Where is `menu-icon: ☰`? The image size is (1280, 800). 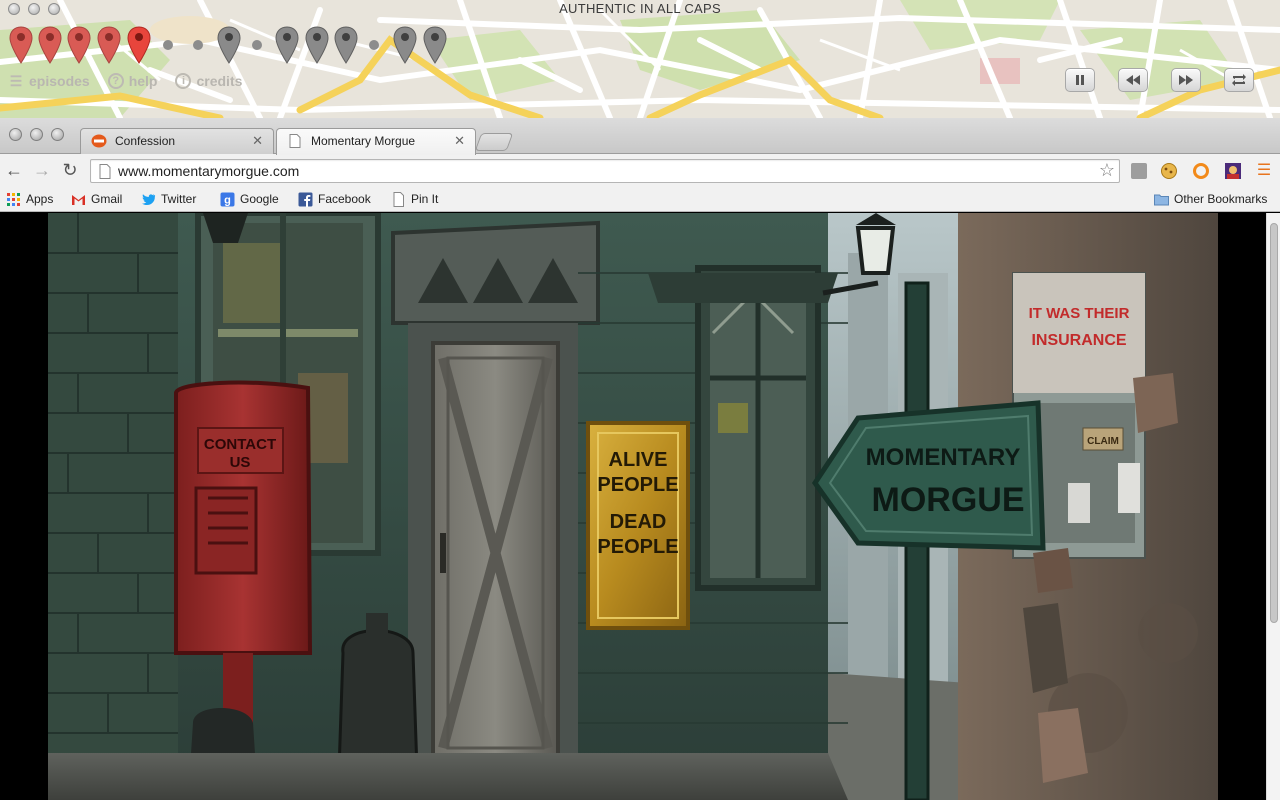 menu-icon: ☰ is located at coordinates (1264, 170).